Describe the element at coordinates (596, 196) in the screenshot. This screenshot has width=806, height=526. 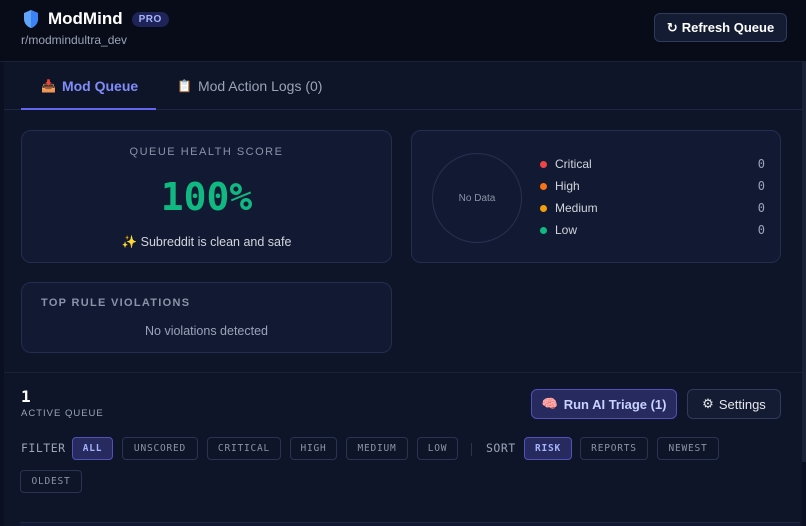
I see `risk-distribution-card: No Data Critical 0 High 0 Medium 0 Low 0` at that location.